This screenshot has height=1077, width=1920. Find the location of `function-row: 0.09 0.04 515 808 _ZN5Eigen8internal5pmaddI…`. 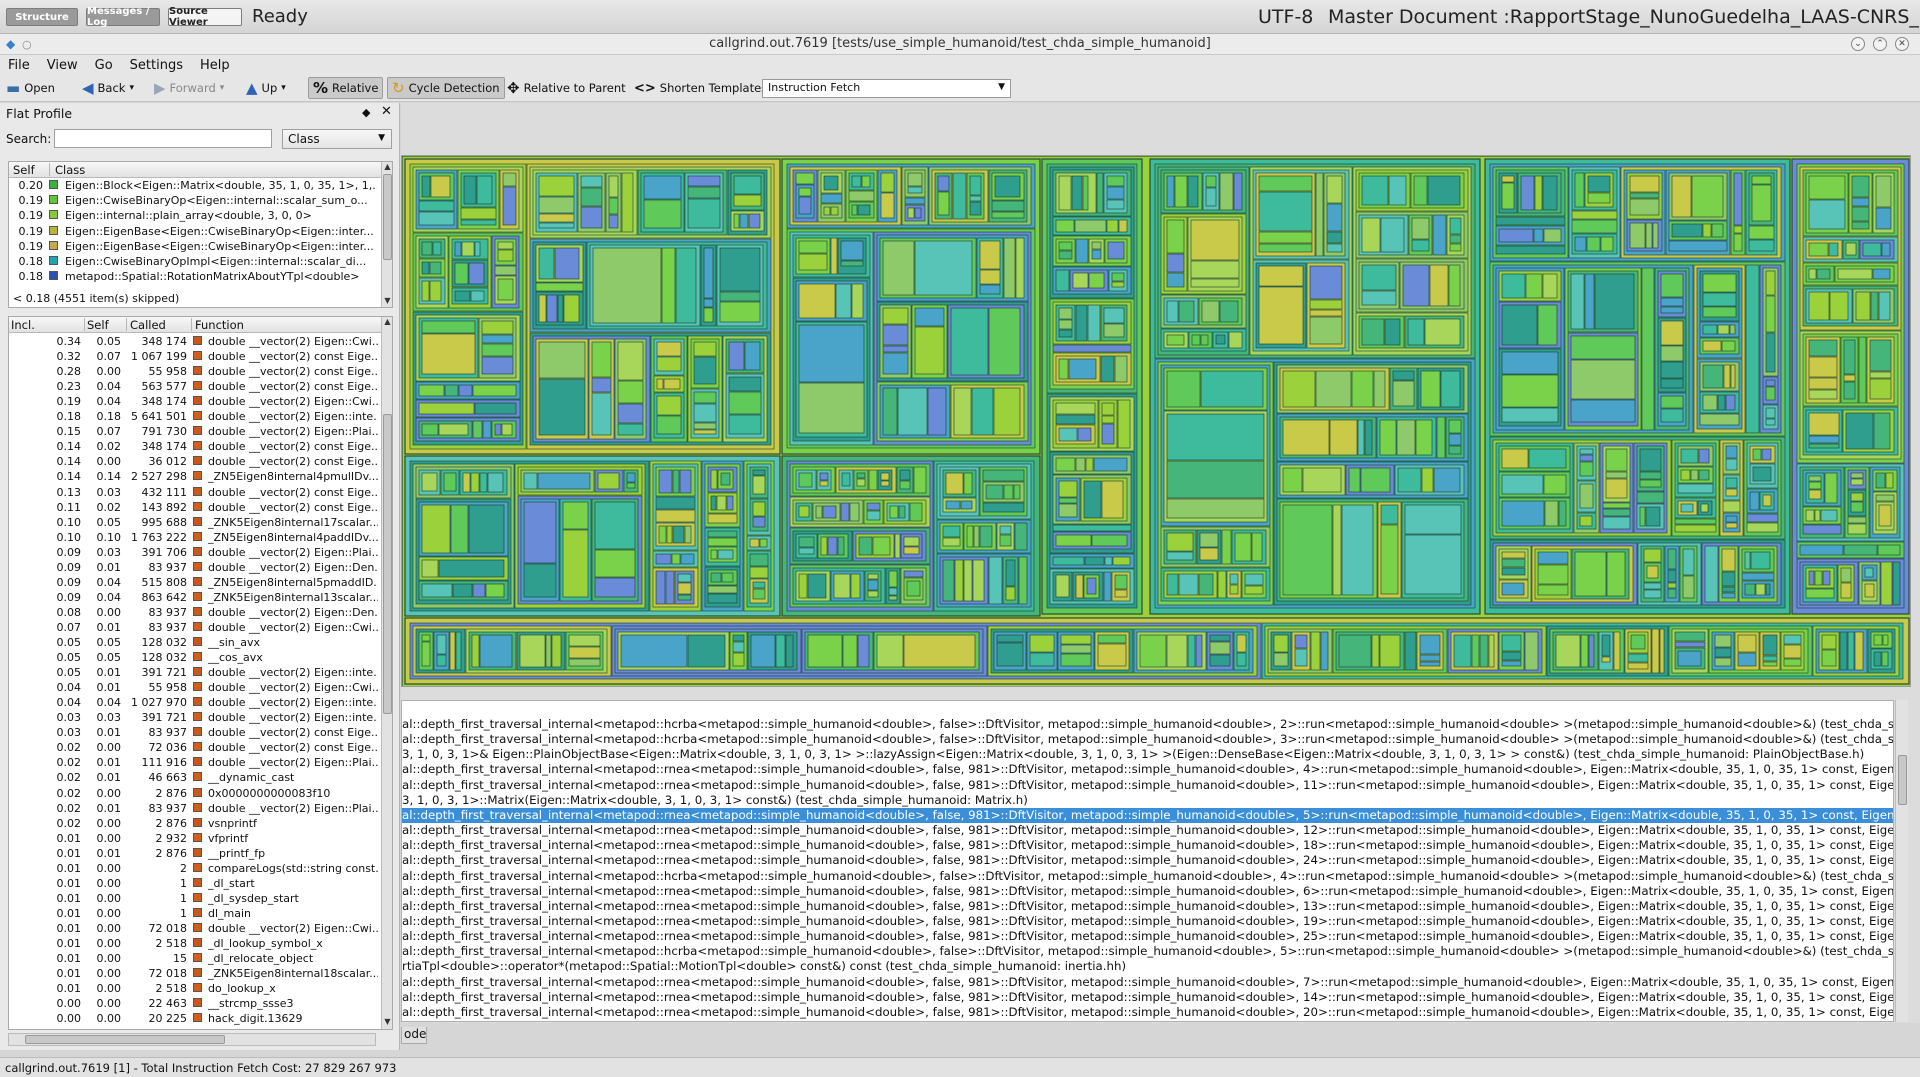

function-row: 0.09 0.04 515 808 _ZN5Eigen8internal5pmaddI… is located at coordinates (200, 582).